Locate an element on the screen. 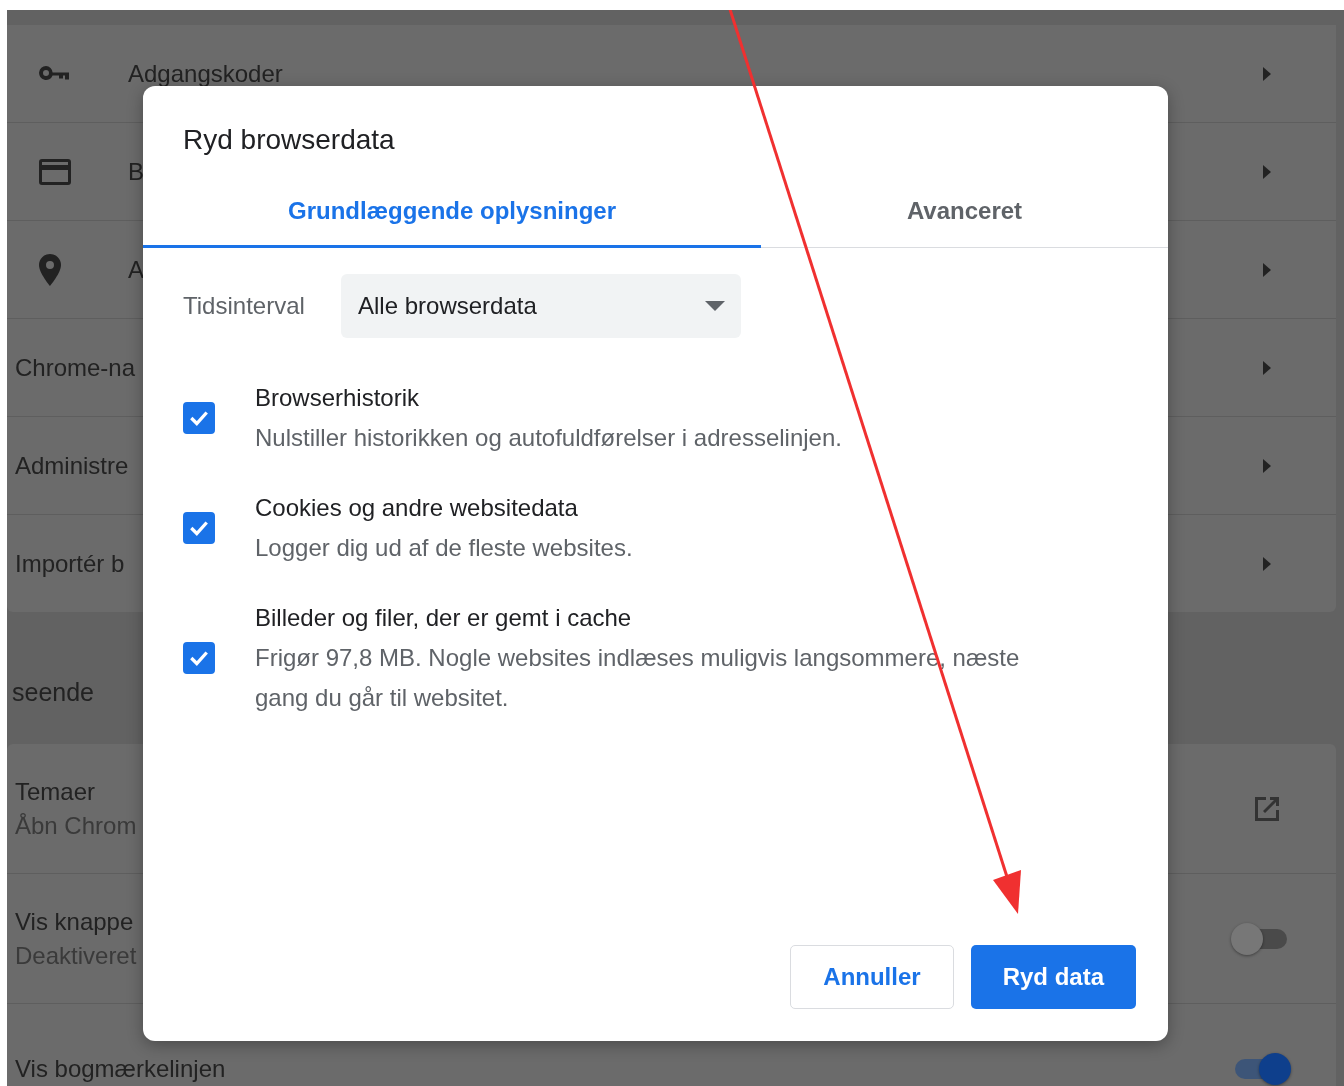 This screenshot has width=1344, height=1086. settings-item: Chrome-na is located at coordinates (71, 367).